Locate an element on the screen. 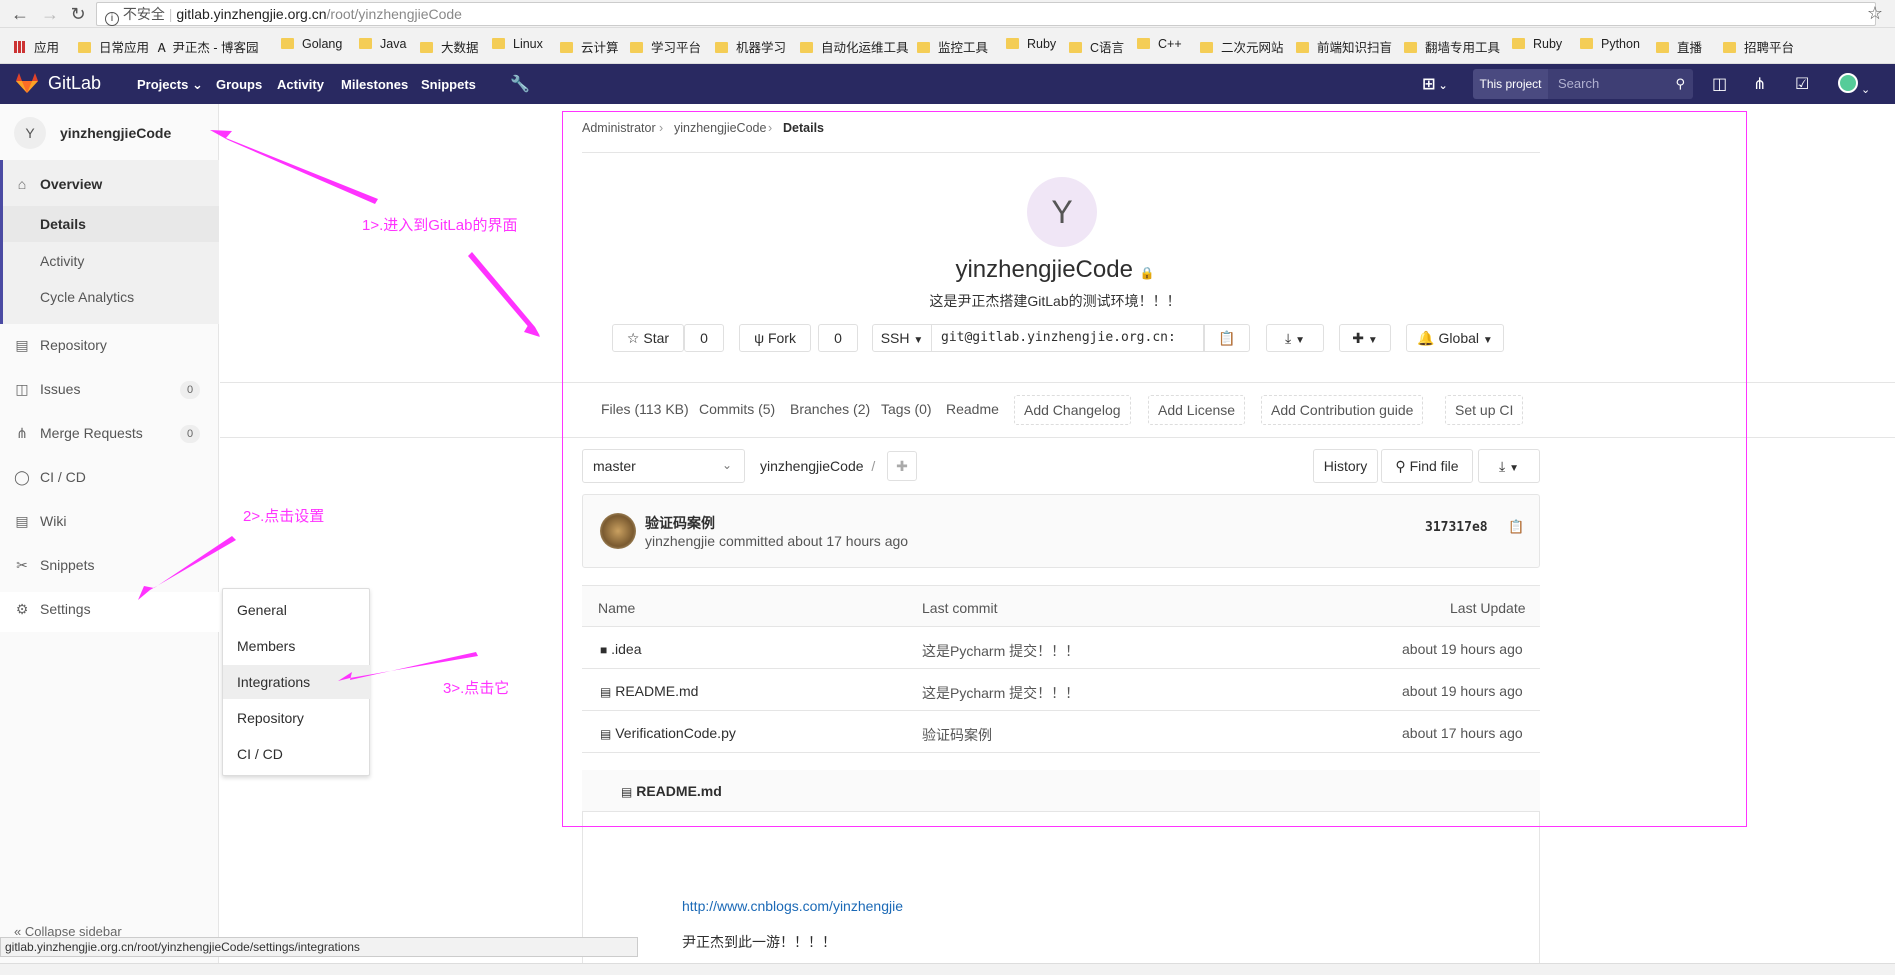 This screenshot has height=975, width=1895. bookmark-item: 大数据 is located at coordinates (449, 46).